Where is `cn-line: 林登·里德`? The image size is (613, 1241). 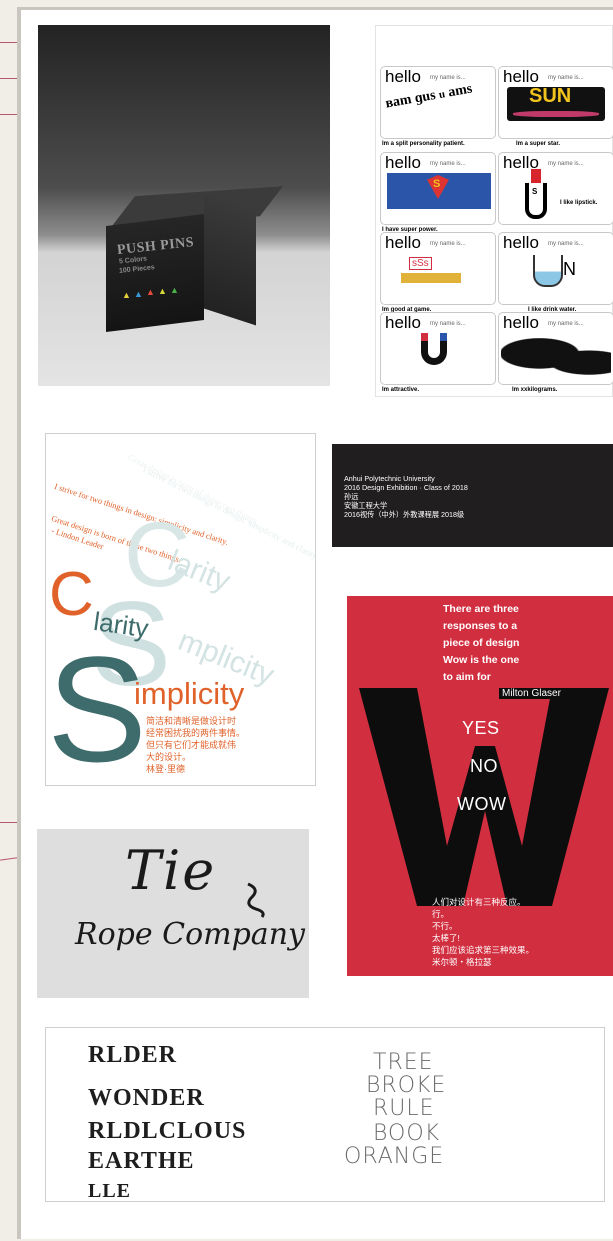
cn-line: 林登·里德 is located at coordinates (165, 769).